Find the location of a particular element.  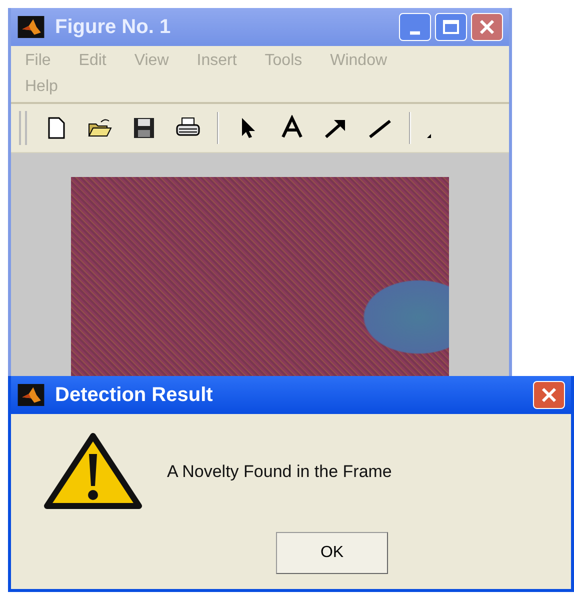

toolbar-grip is located at coordinates (23, 128).